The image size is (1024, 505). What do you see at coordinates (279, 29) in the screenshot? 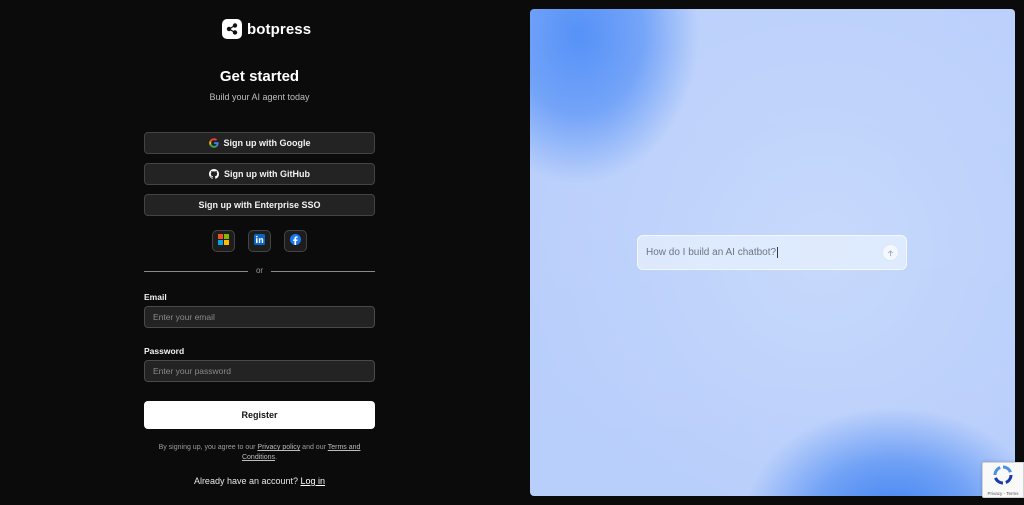
I see `brand-name: botpress` at bounding box center [279, 29].